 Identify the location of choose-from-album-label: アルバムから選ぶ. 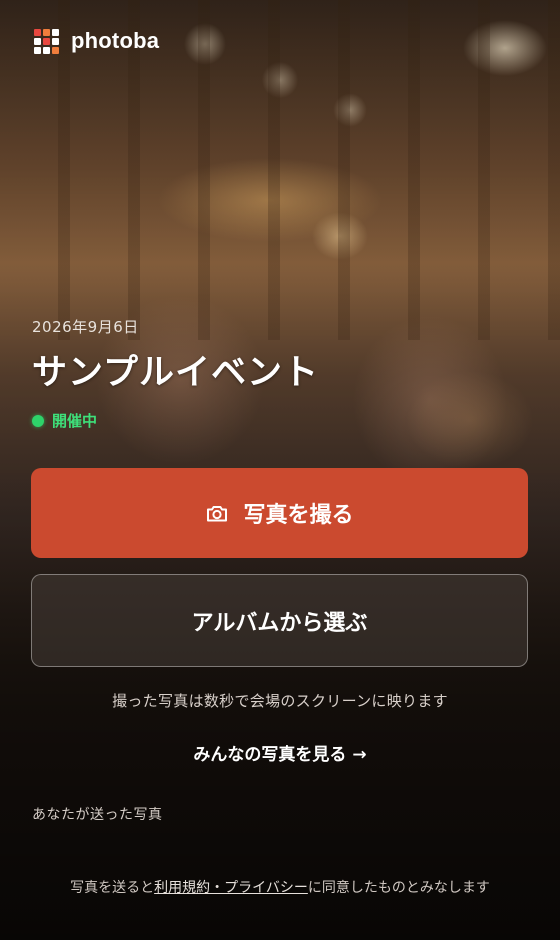
(279, 623).